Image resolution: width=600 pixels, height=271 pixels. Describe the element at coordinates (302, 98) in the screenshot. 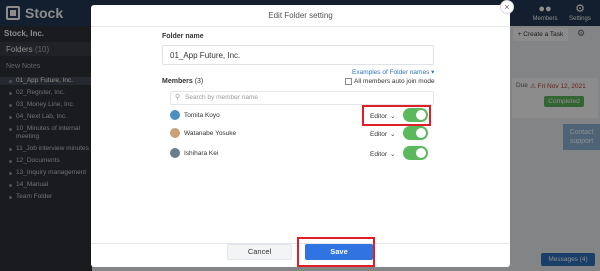

I see `member-search-input: ⚲ Search by member name` at that location.